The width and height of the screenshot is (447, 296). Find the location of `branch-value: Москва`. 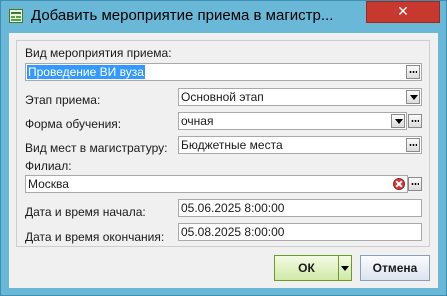

branch-value: Москва is located at coordinates (48, 184).